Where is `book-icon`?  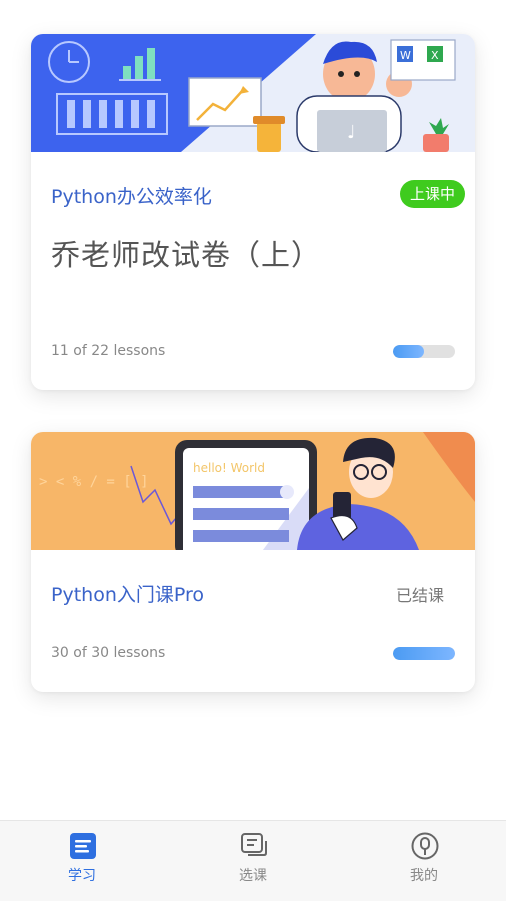 book-icon is located at coordinates (83, 846).